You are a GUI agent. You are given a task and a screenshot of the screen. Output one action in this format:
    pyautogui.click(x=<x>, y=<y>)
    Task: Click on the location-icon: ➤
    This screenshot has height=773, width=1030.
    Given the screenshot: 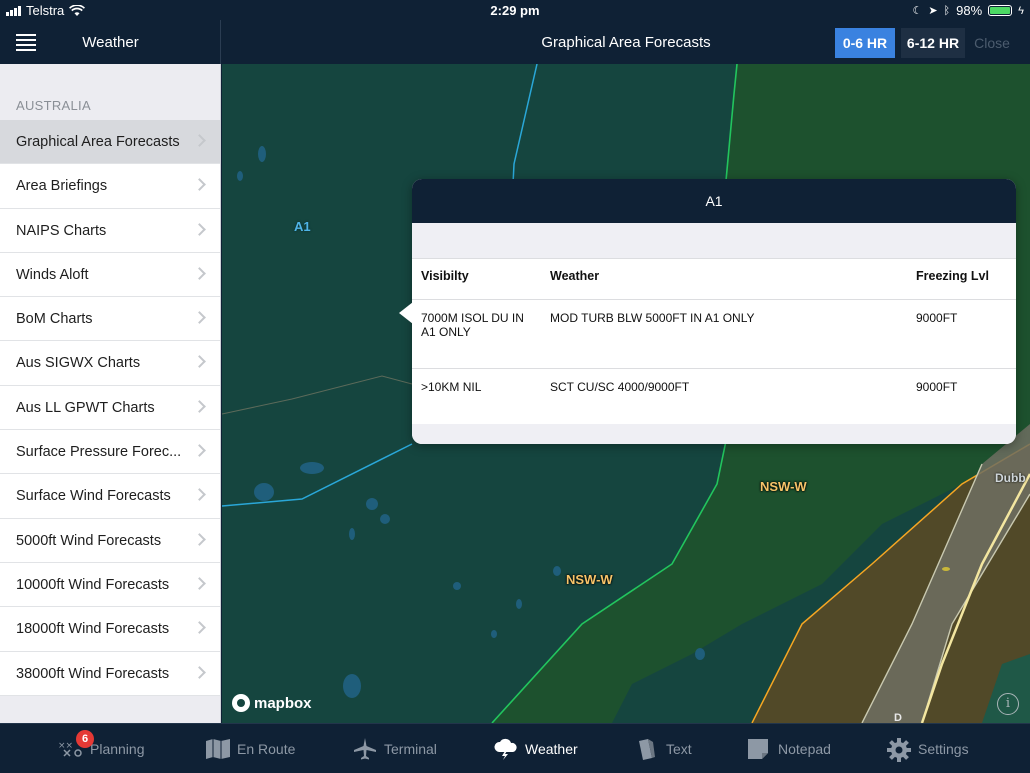 What is the action you would take?
    pyautogui.click(x=933, y=11)
    